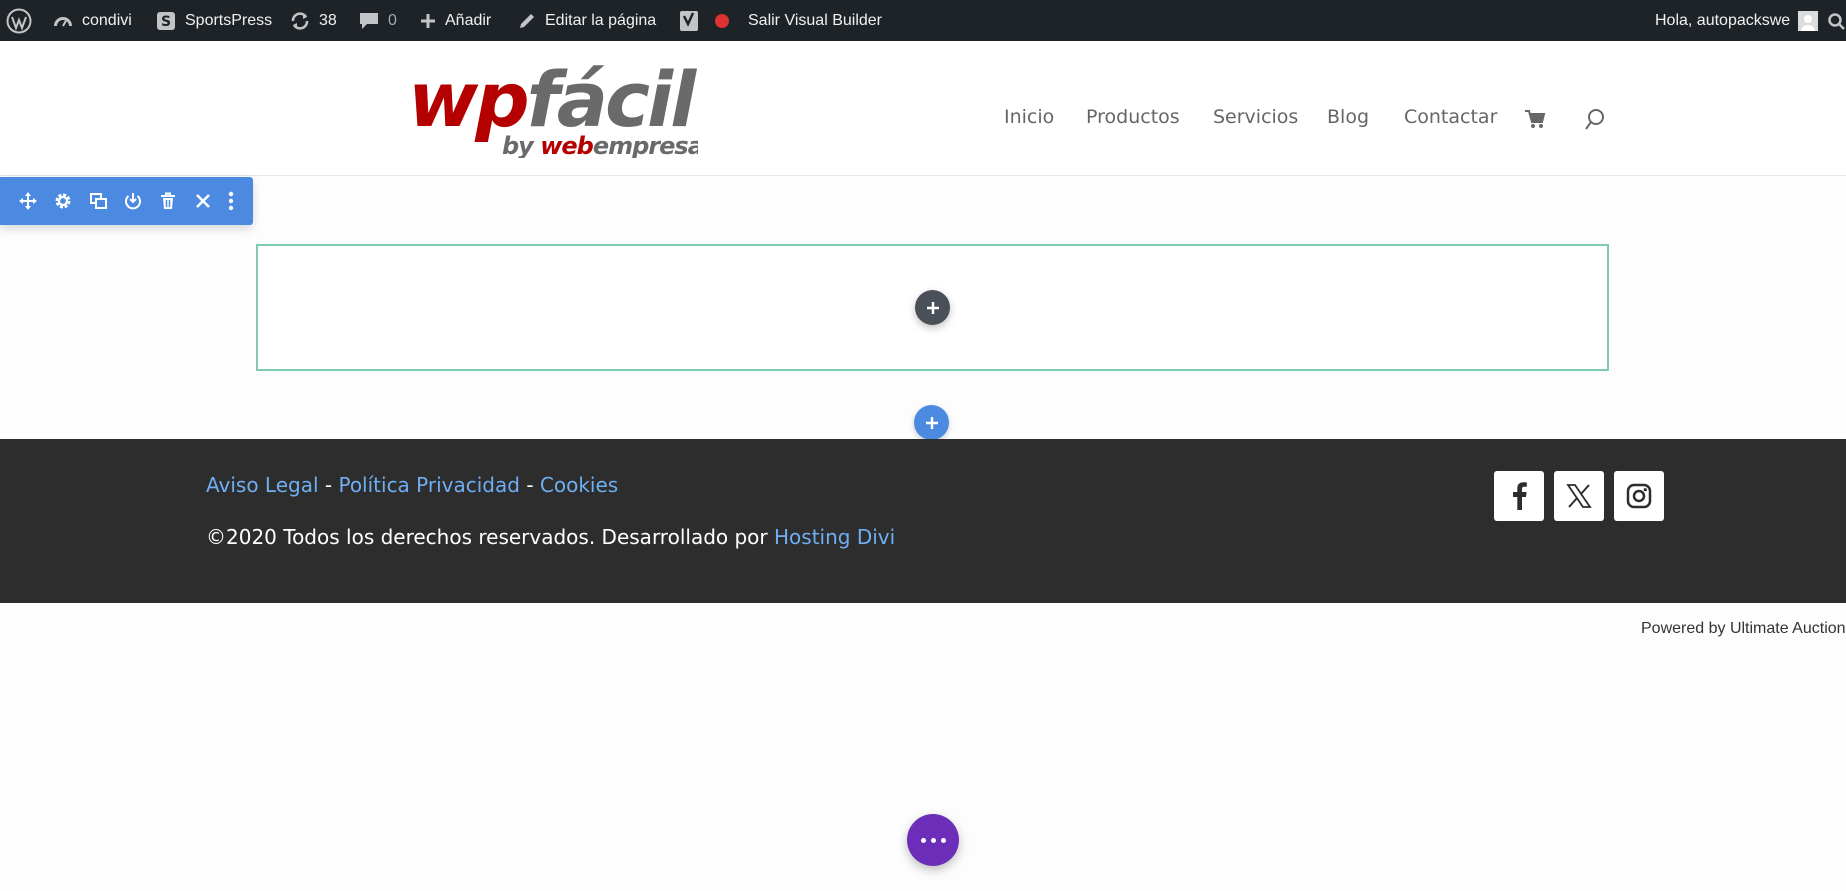 The height and width of the screenshot is (891, 1846). Describe the element at coordinates (369, 20) in the screenshot. I see `comments-icon` at that location.